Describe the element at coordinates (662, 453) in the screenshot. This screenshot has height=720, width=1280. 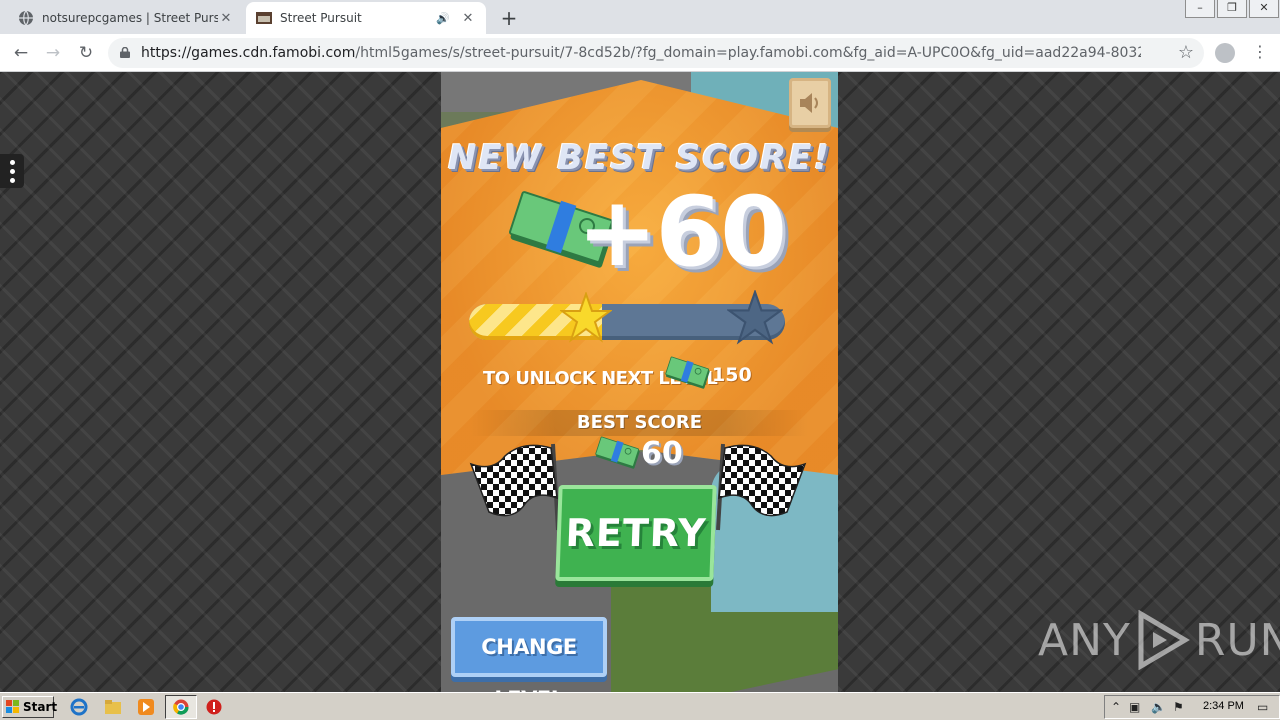
I see `best-score-value: 60` at that location.